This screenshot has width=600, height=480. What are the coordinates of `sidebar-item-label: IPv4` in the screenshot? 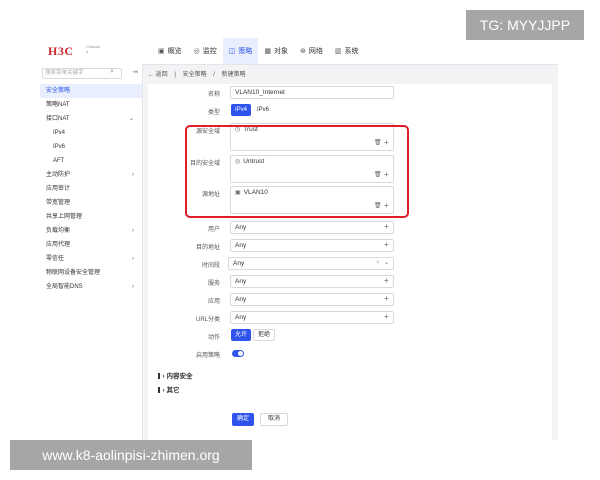 It's located at (59, 133).